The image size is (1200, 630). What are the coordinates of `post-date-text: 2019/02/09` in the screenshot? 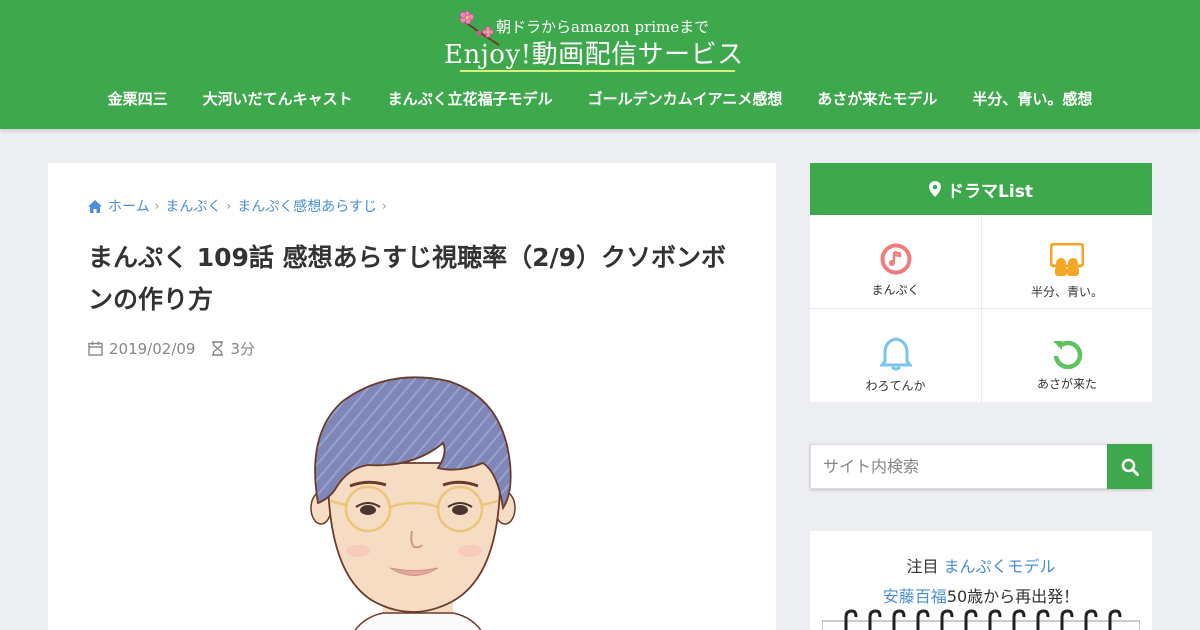 It's located at (152, 348).